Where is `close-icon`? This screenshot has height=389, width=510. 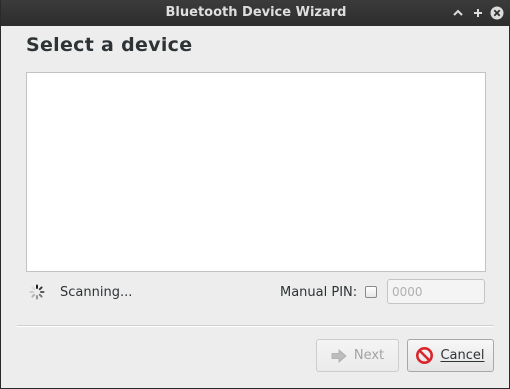 close-icon is located at coordinates (497, 13).